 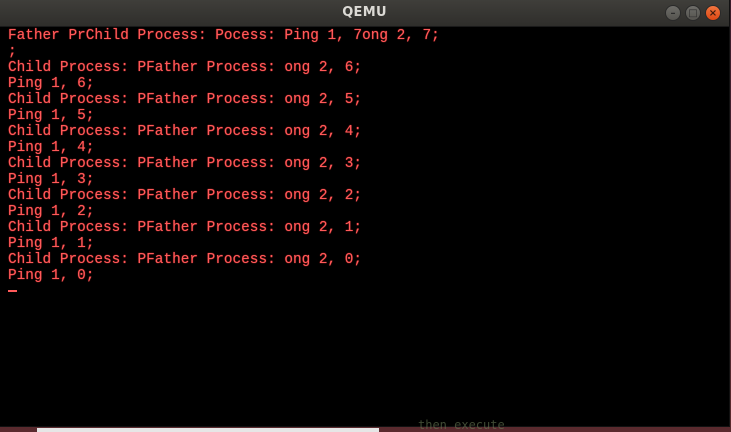 I want to click on maximize-button: □, so click(x=693, y=13).